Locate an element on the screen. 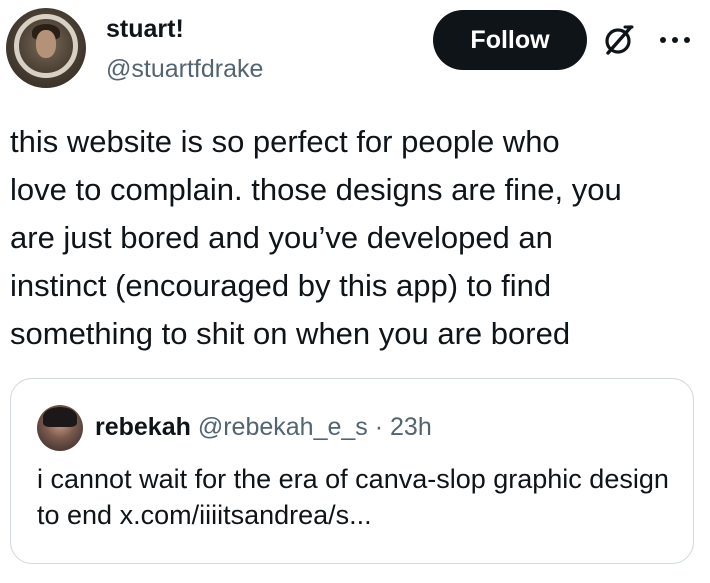 Image resolution: width=710 pixels, height=583 pixels. quoted-author-handle: @rebekah_e_s is located at coordinates (283, 427).